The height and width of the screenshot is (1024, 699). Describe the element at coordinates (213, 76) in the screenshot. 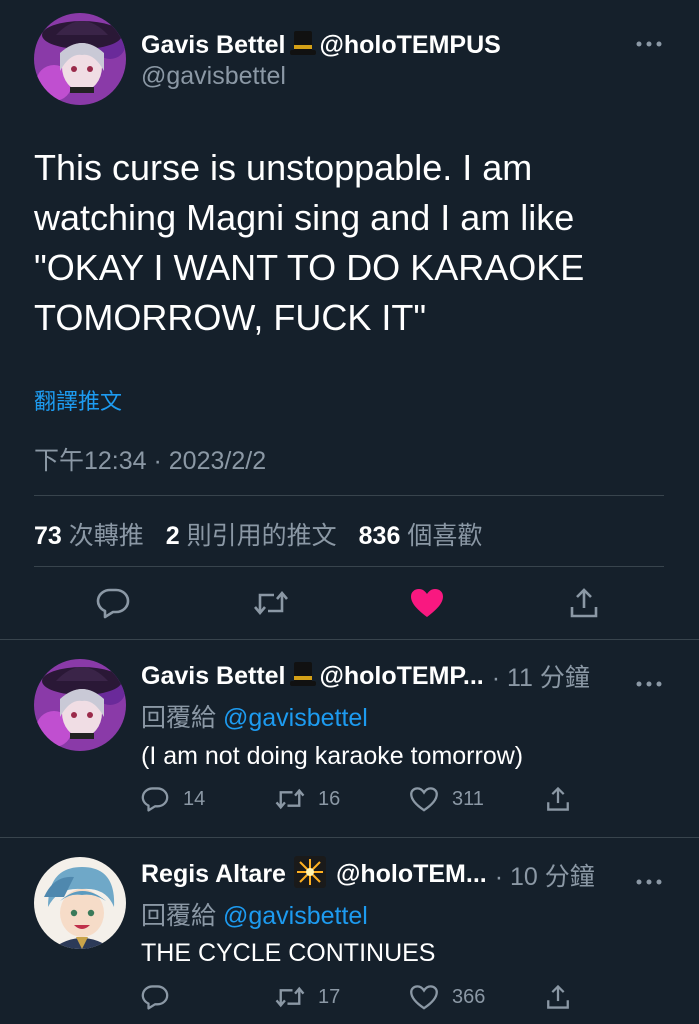

I see `author-handle: @gavisbettel` at that location.